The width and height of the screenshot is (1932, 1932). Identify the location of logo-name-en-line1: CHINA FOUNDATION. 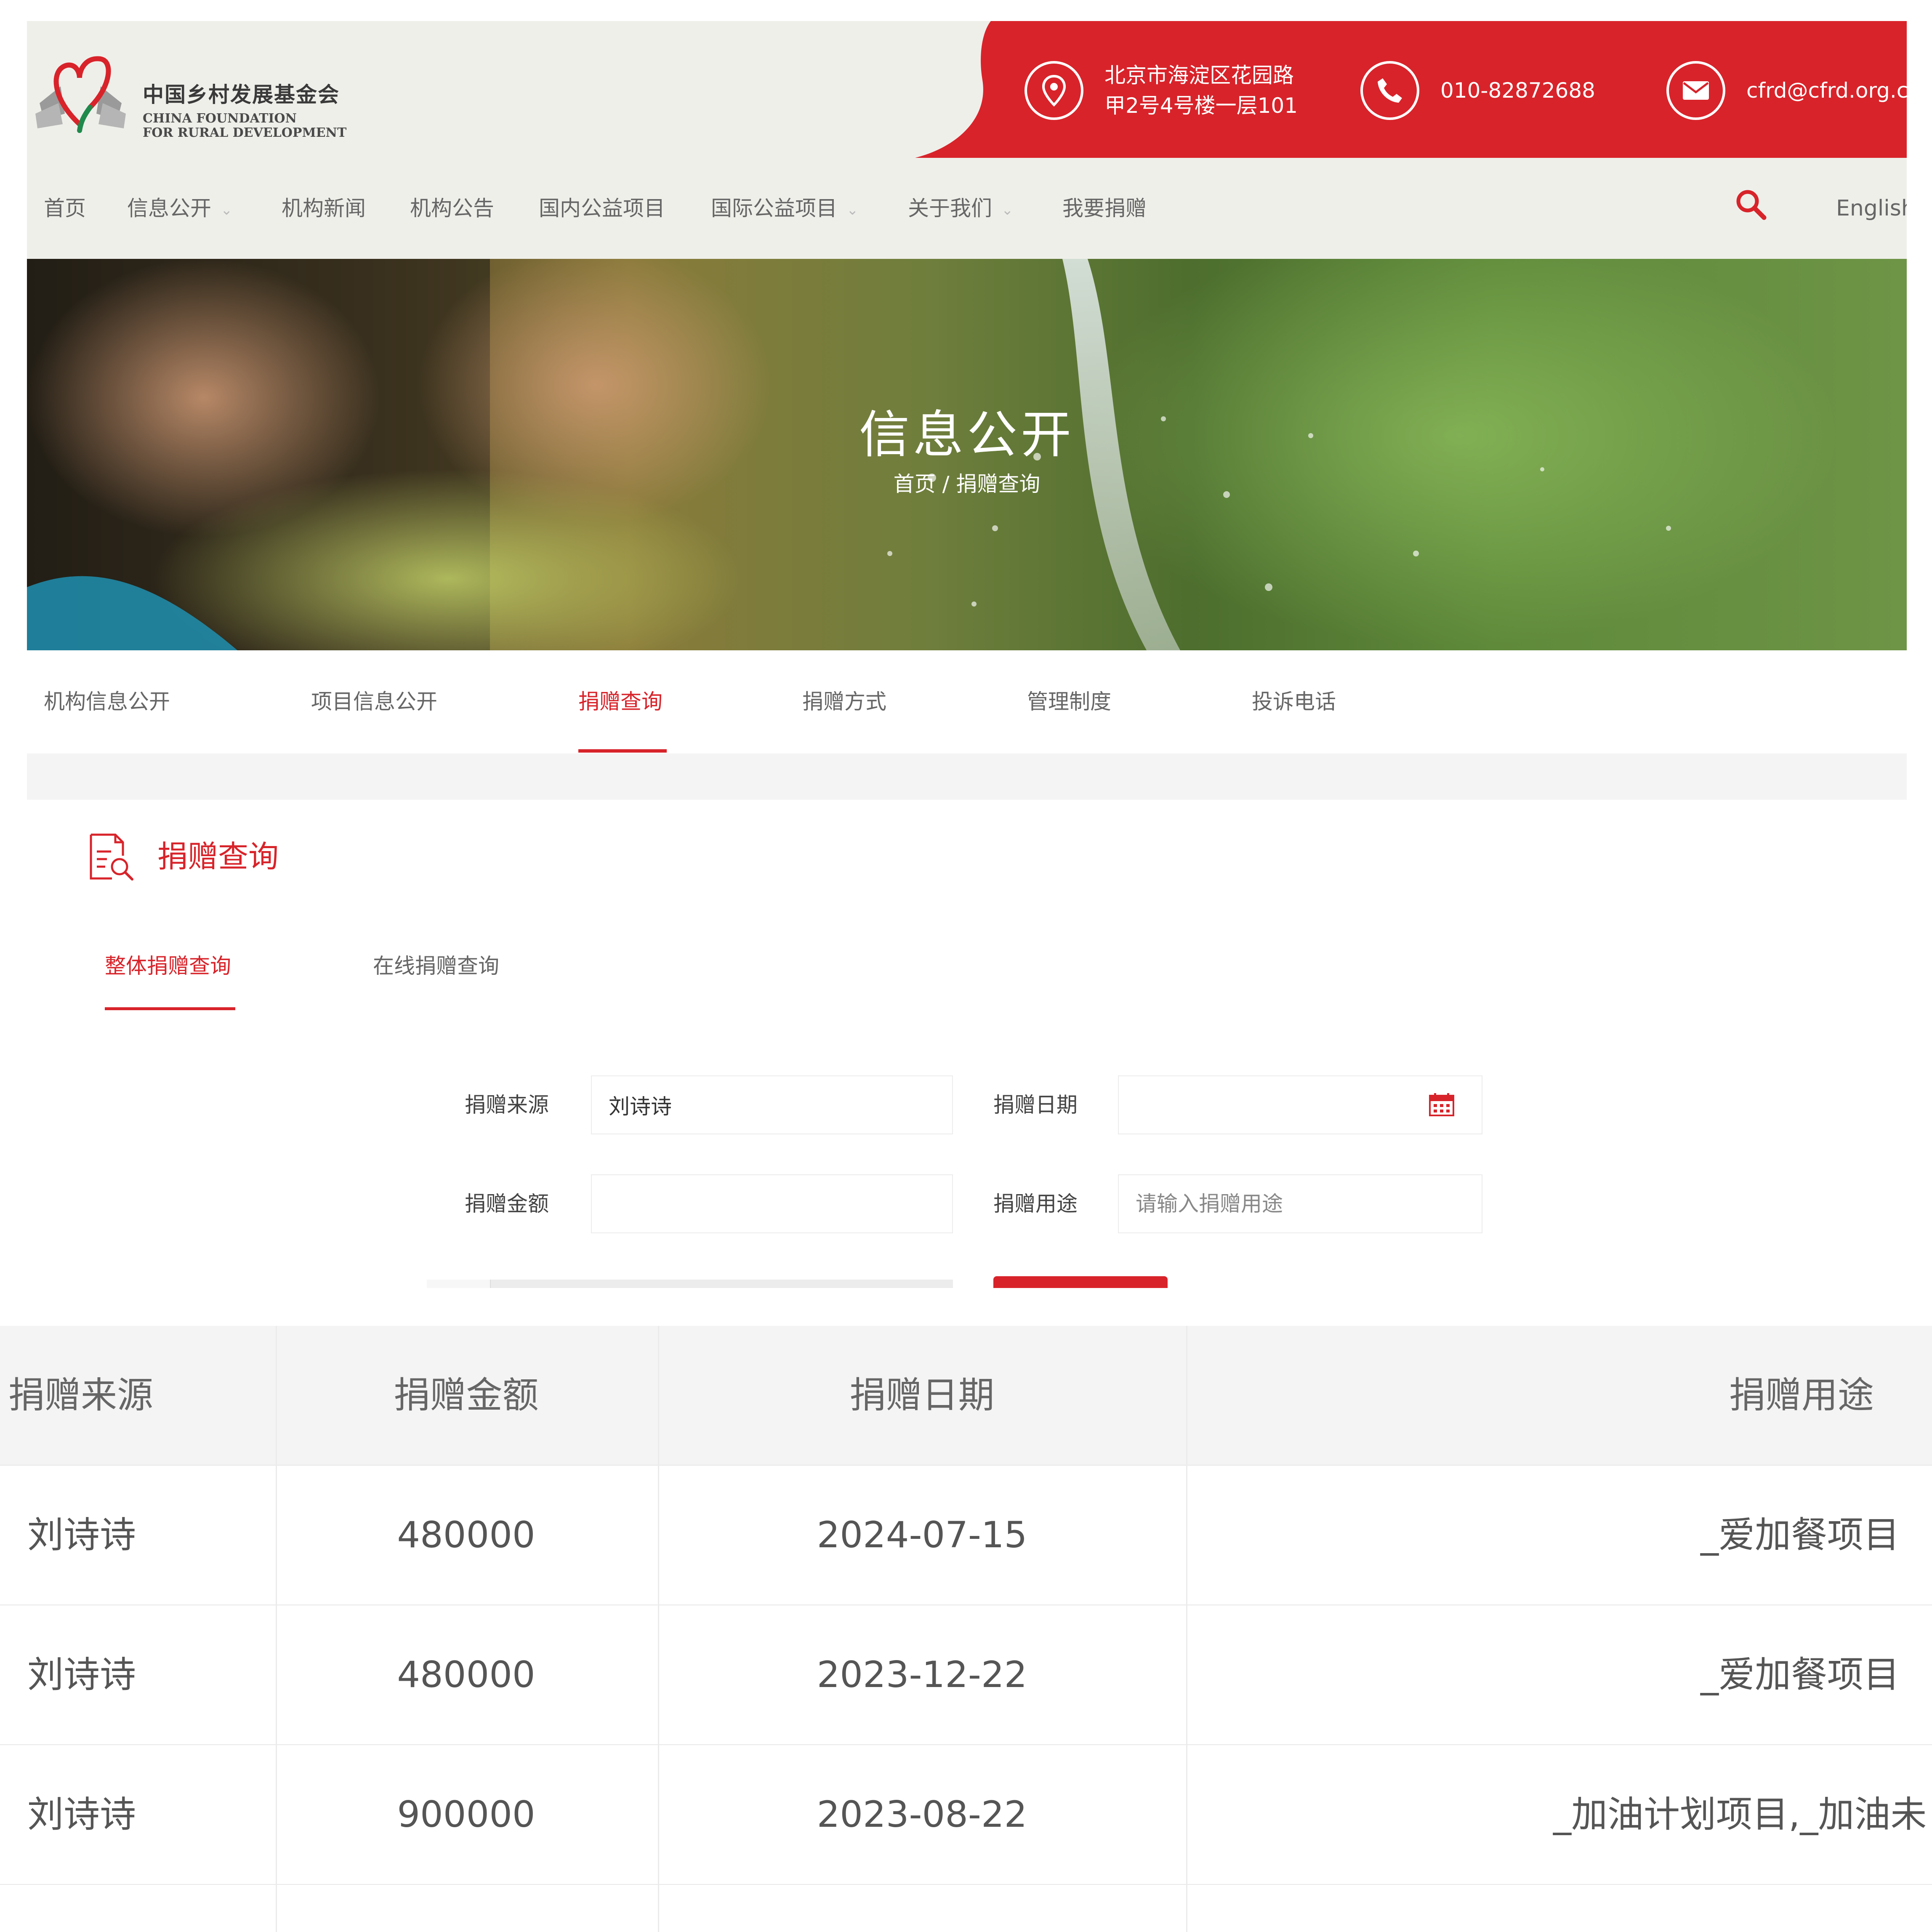
(220, 119).